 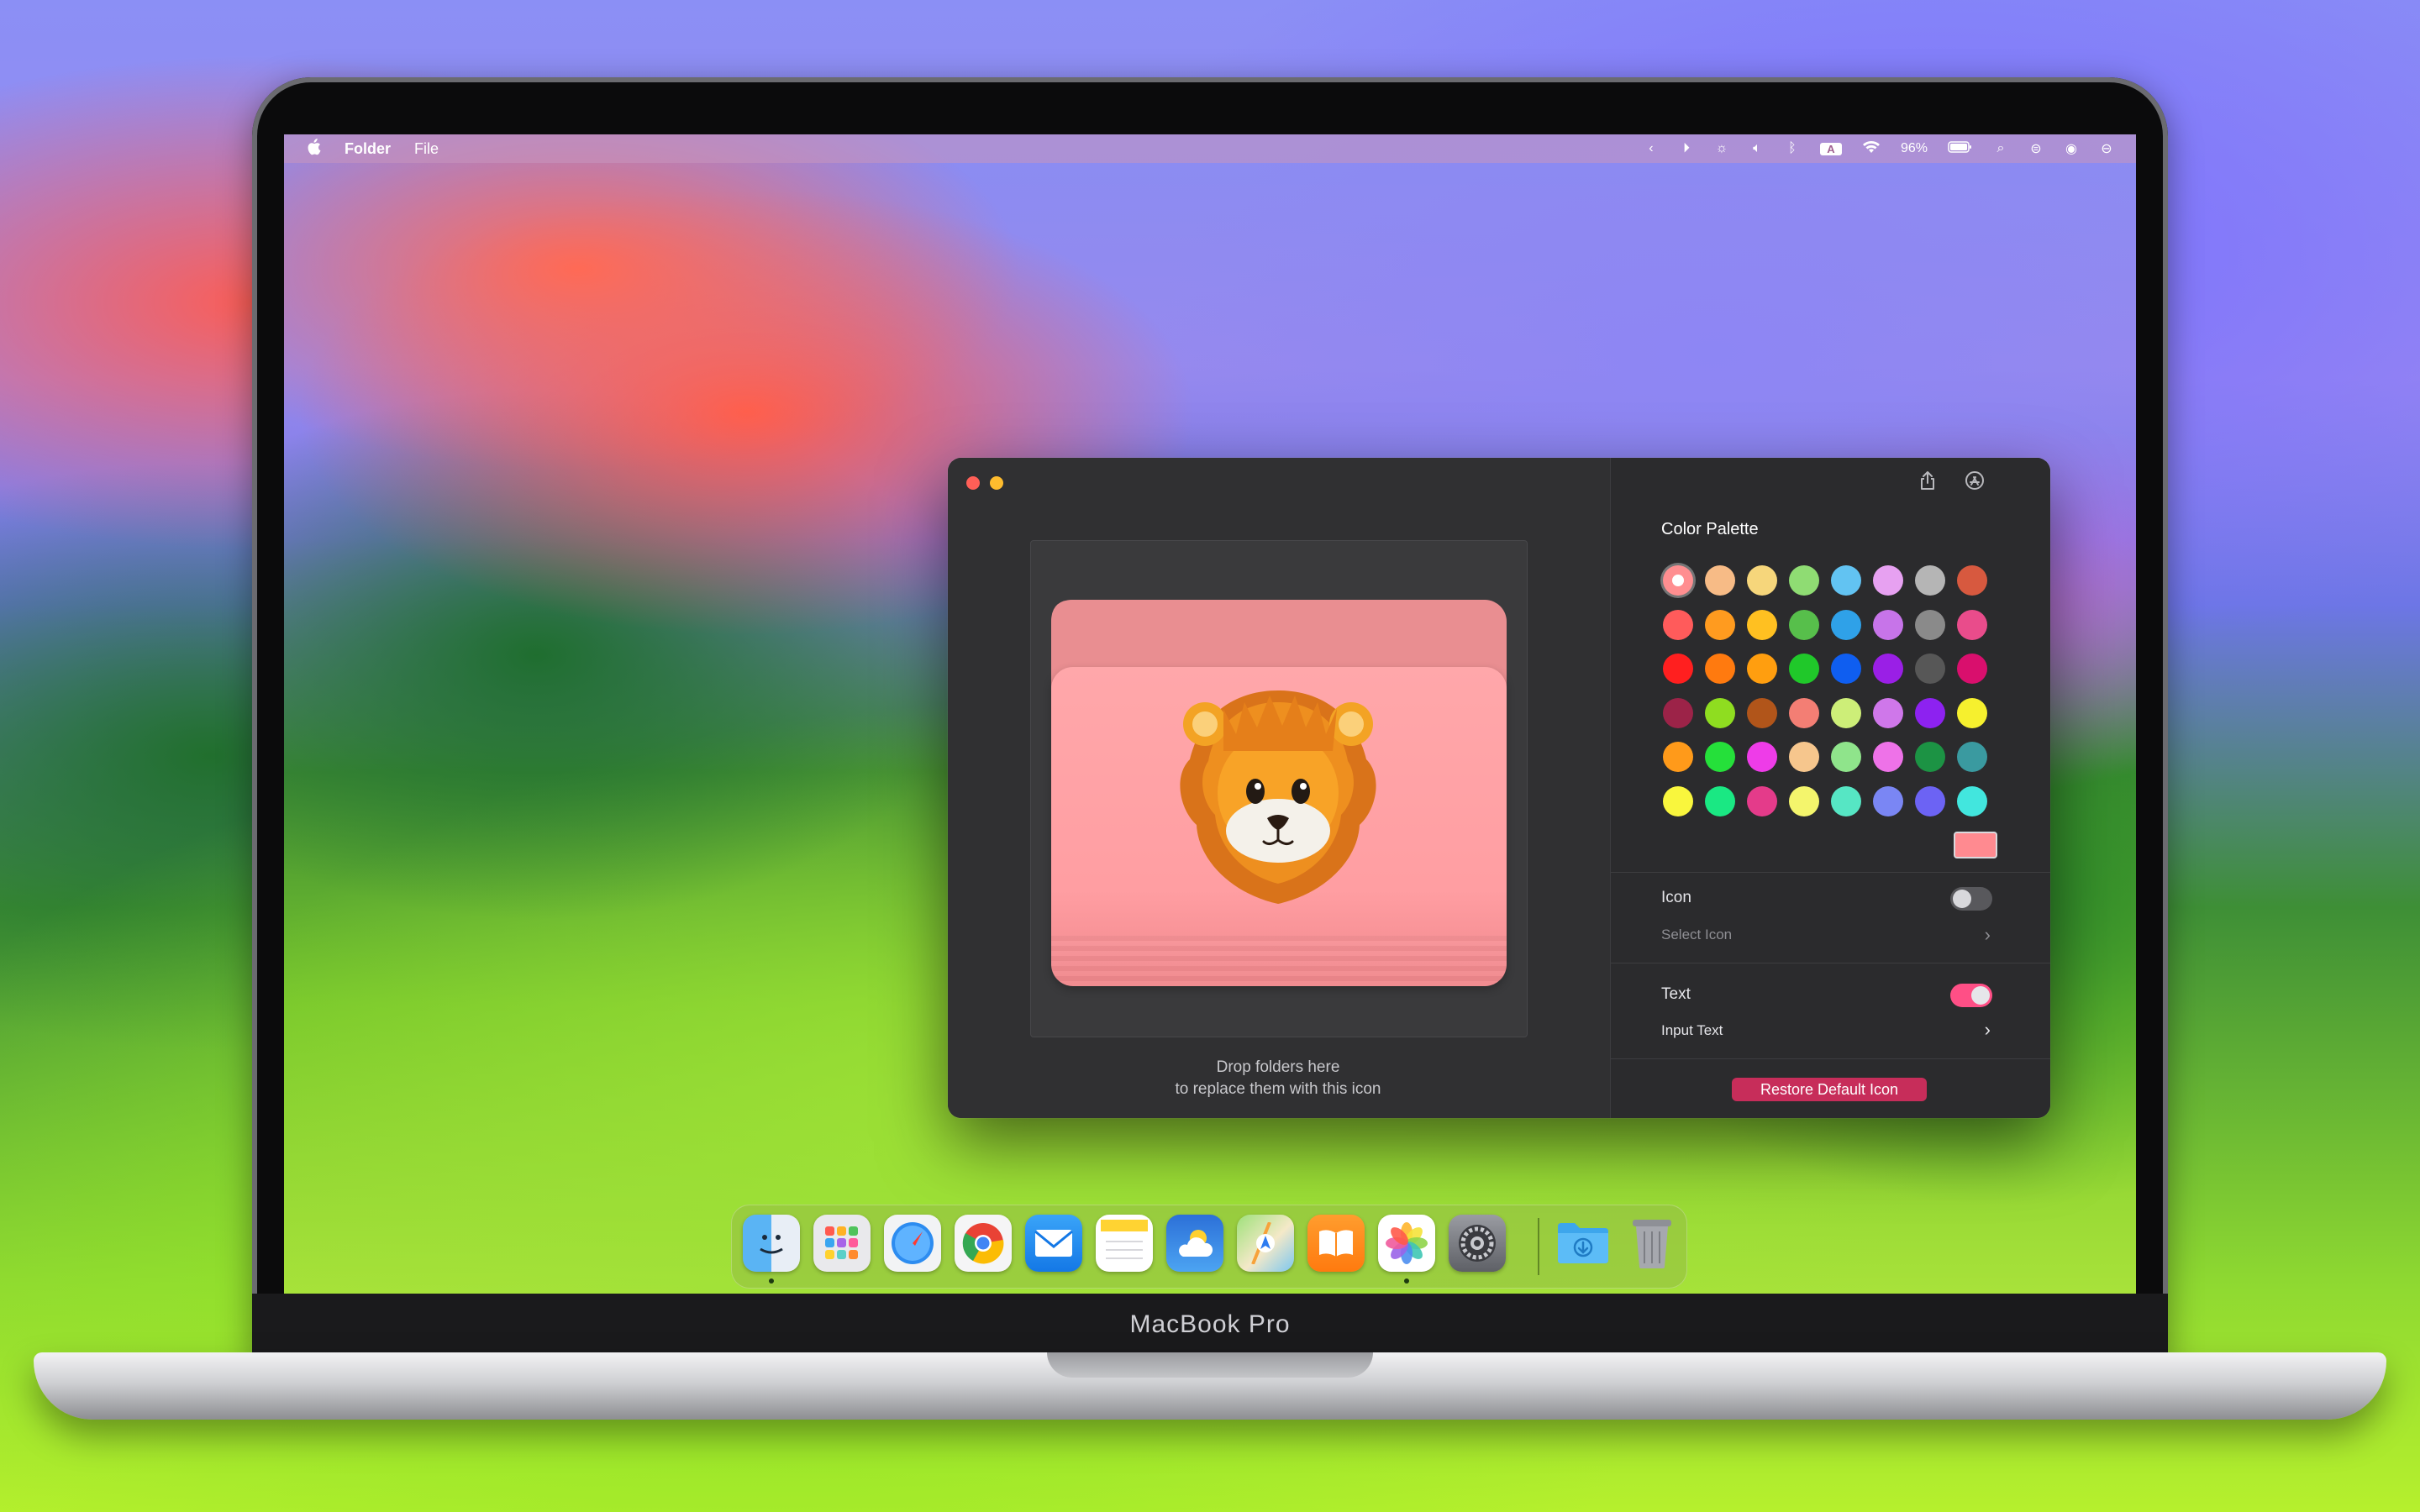 What do you see at coordinates (2000, 148) in the screenshot?
I see `spotlight-search-icon: ⌕` at bounding box center [2000, 148].